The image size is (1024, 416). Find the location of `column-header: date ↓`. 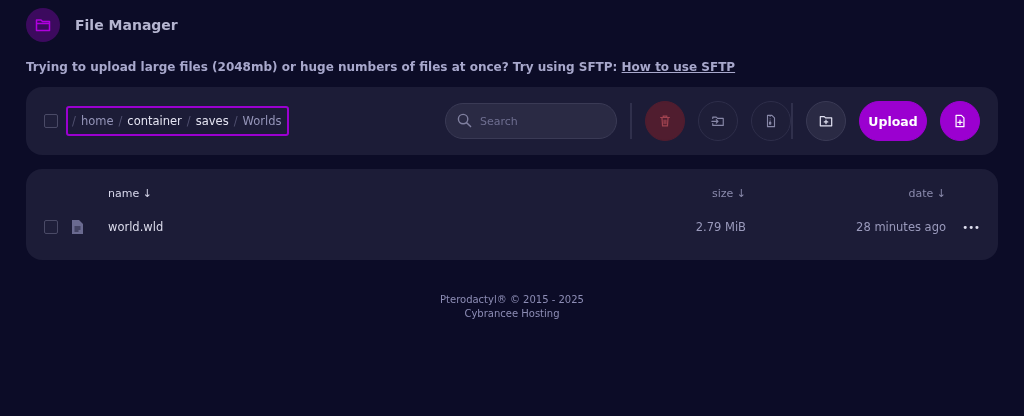

column-header: date ↓ is located at coordinates (846, 193).